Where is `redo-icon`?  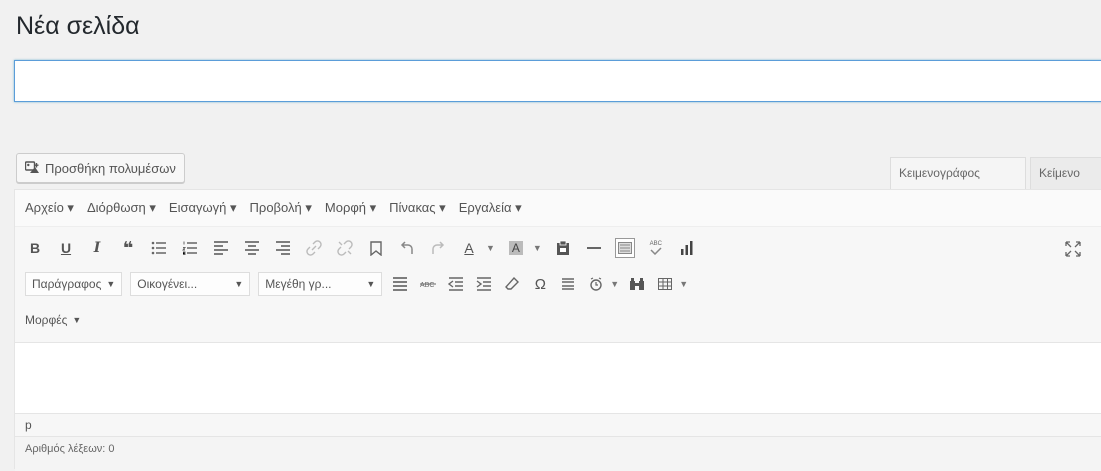 redo-icon is located at coordinates (438, 247).